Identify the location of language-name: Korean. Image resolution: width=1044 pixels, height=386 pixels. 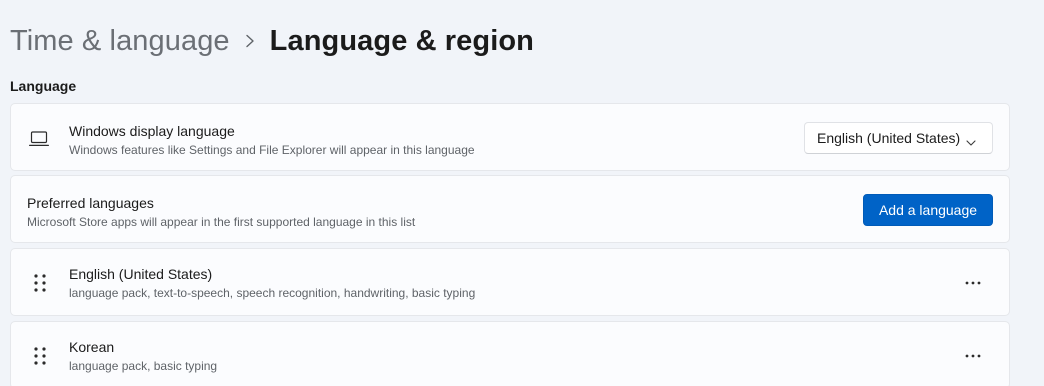
(92, 347).